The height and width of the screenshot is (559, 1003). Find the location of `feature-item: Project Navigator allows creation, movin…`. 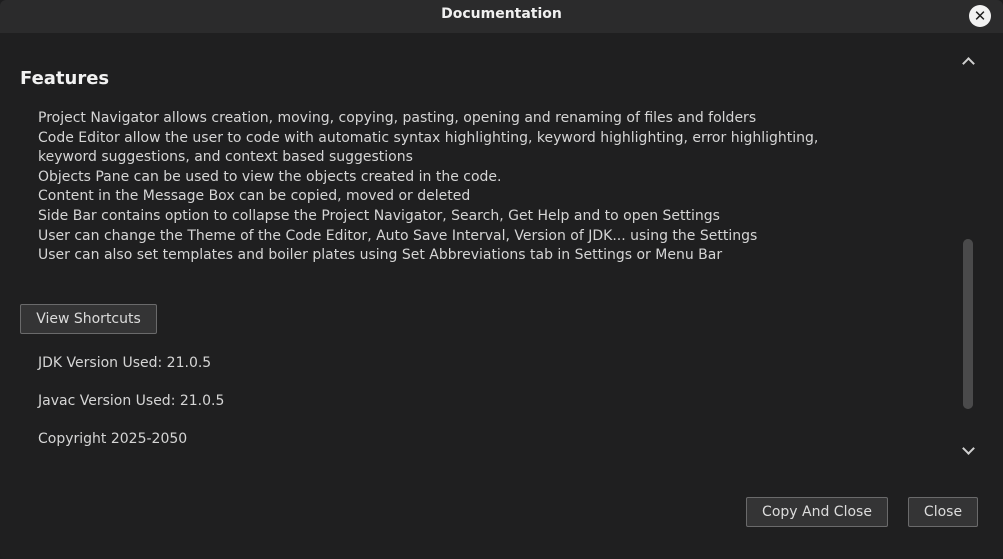

feature-item: Project Navigator allows creation, movin… is located at coordinates (397, 118).